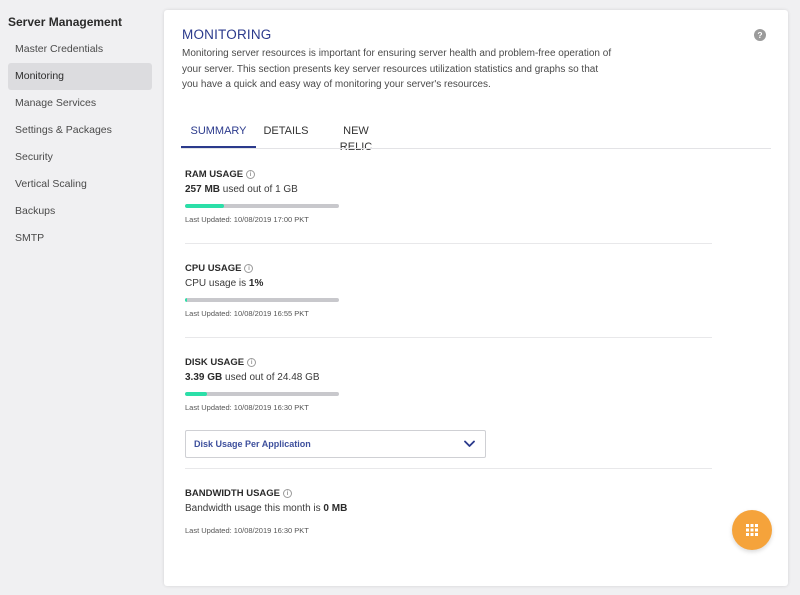  I want to click on bandwidth-usage-heading: BANDWIDTH USAGE i, so click(448, 494).